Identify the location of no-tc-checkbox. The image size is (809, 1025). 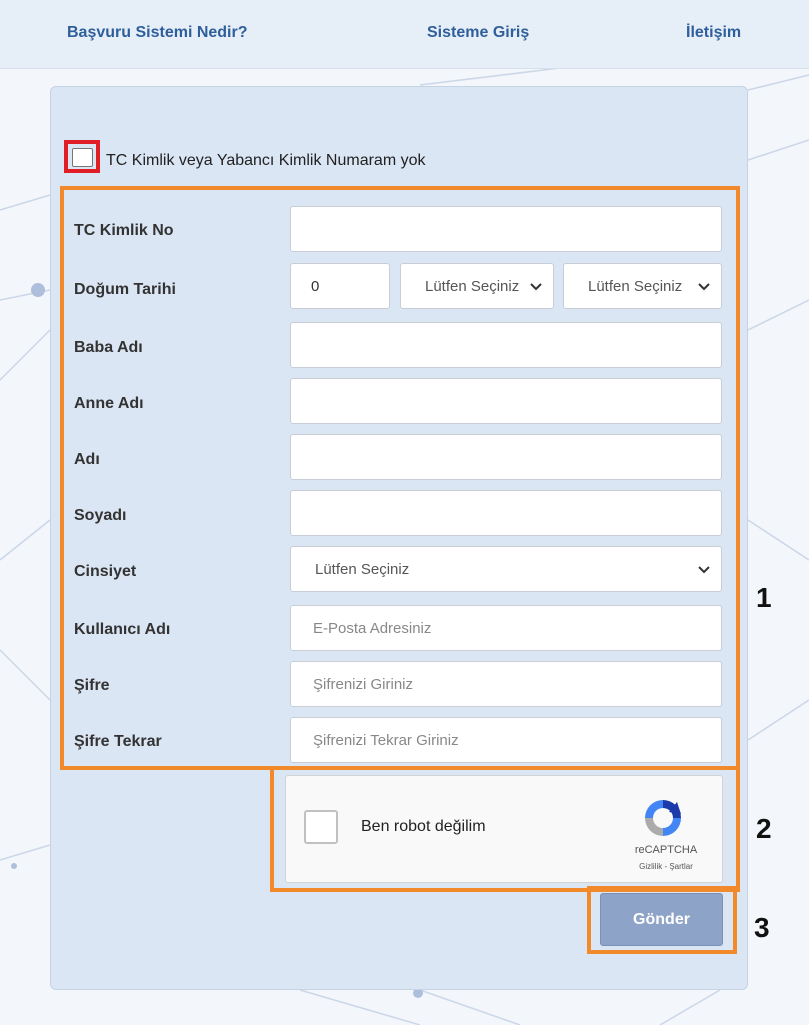
(82, 157).